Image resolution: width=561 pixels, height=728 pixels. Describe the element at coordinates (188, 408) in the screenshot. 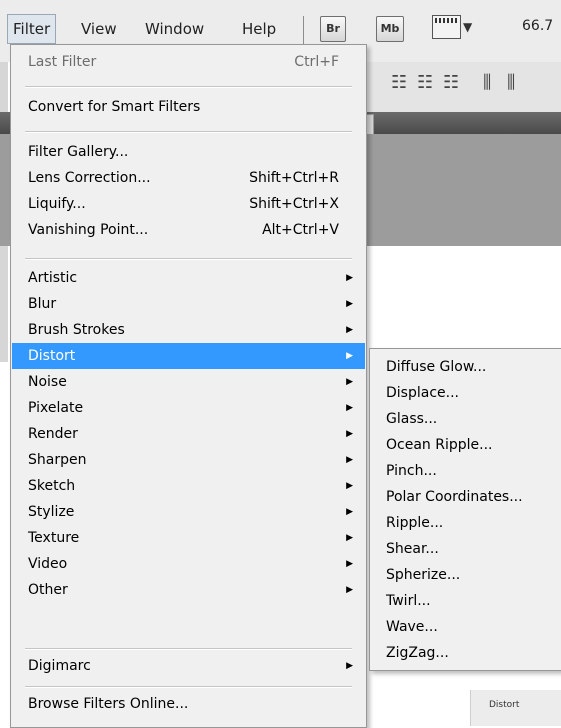

I see `menu-item-pixelate: Pixelate ▶` at that location.